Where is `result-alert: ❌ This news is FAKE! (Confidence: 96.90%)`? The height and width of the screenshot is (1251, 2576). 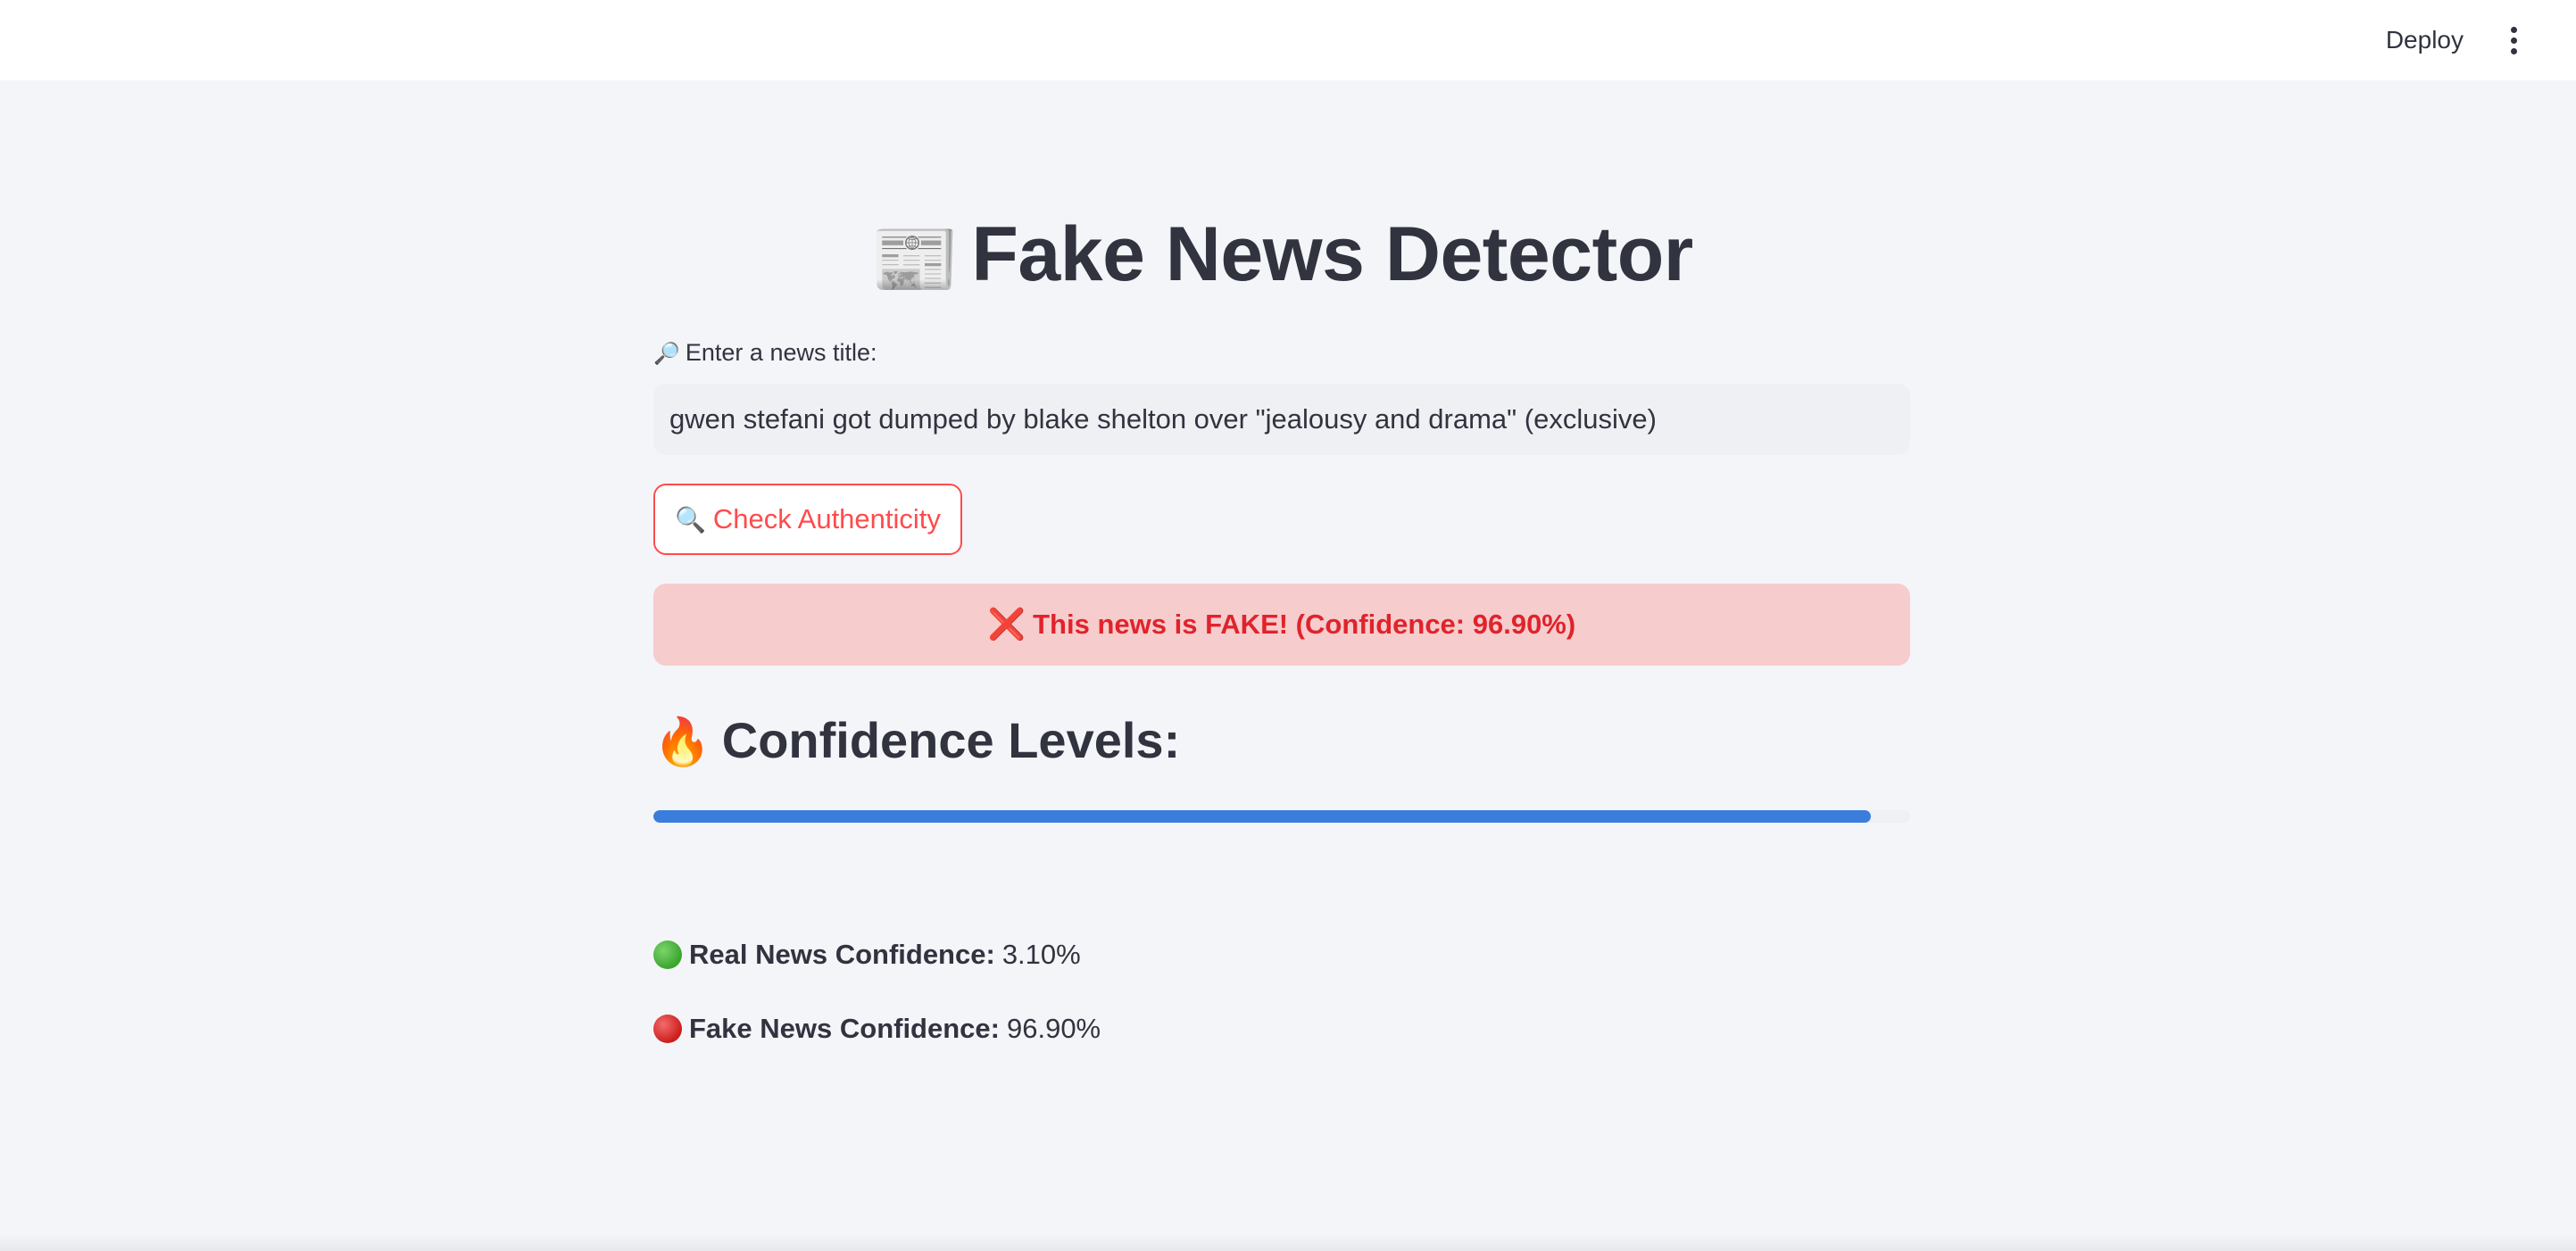 result-alert: ❌ This news is FAKE! (Confidence: 96.90%) is located at coordinates (1282, 625).